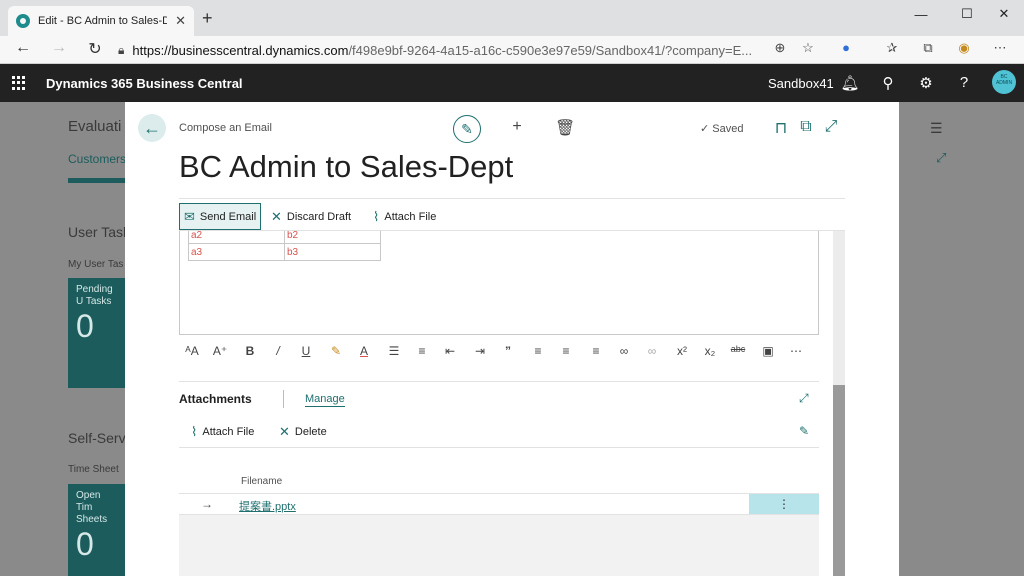 The height and width of the screenshot is (576, 1024). I want to click on font-size-icon: A⁺, so click(220, 351).